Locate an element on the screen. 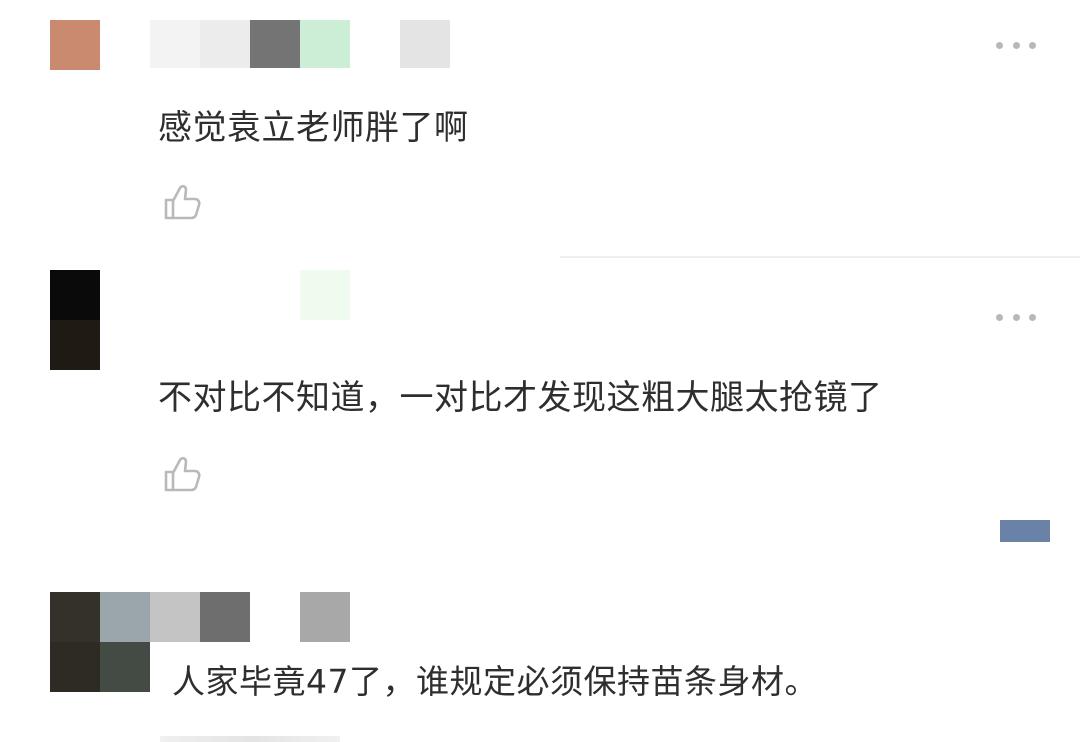  clipped-meta is located at coordinates (250, 739).